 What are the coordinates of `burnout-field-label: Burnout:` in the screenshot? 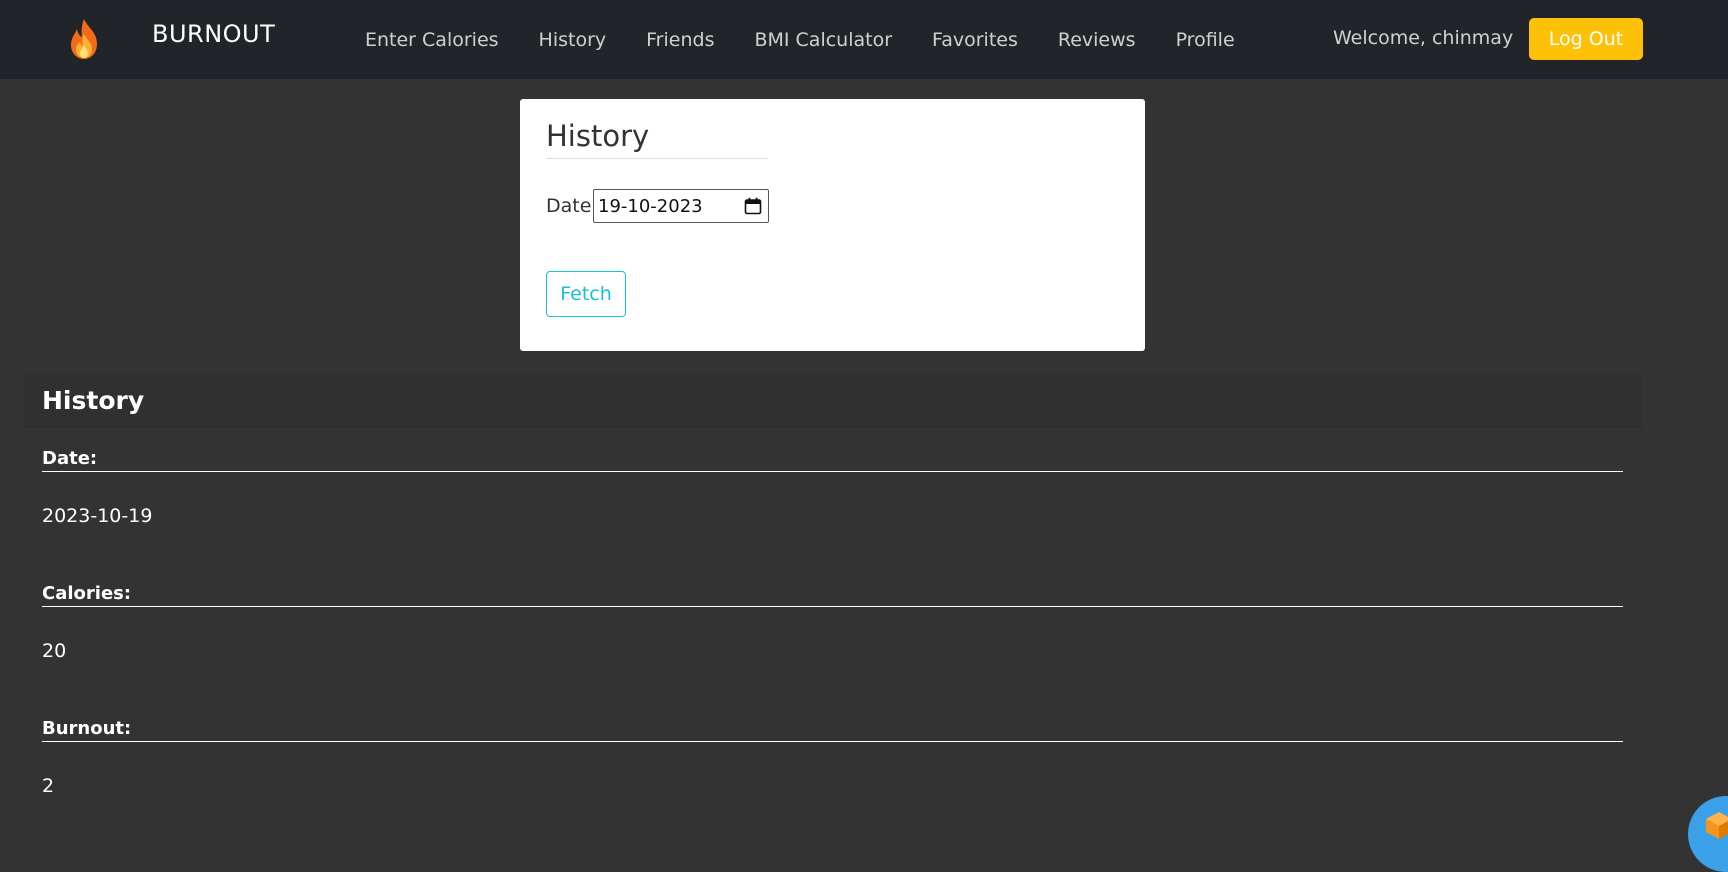 It's located at (832, 729).